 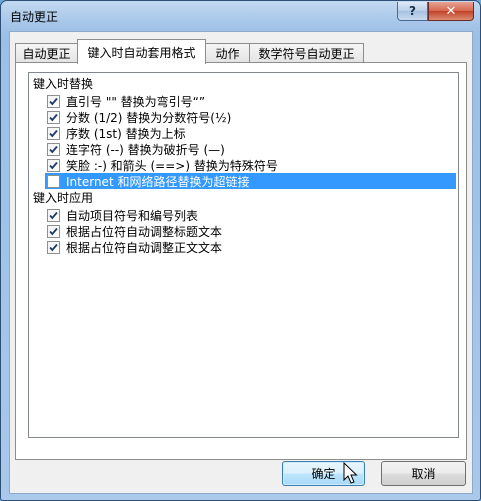 I want to click on tab-actions: 动作, so click(x=227, y=53).